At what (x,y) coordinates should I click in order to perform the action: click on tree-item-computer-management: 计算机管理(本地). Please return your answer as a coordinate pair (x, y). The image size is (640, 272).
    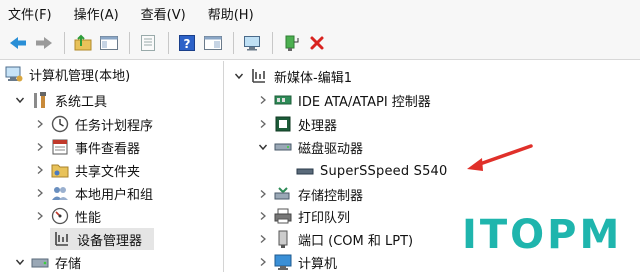
    Looking at the image, I should click on (67, 74).